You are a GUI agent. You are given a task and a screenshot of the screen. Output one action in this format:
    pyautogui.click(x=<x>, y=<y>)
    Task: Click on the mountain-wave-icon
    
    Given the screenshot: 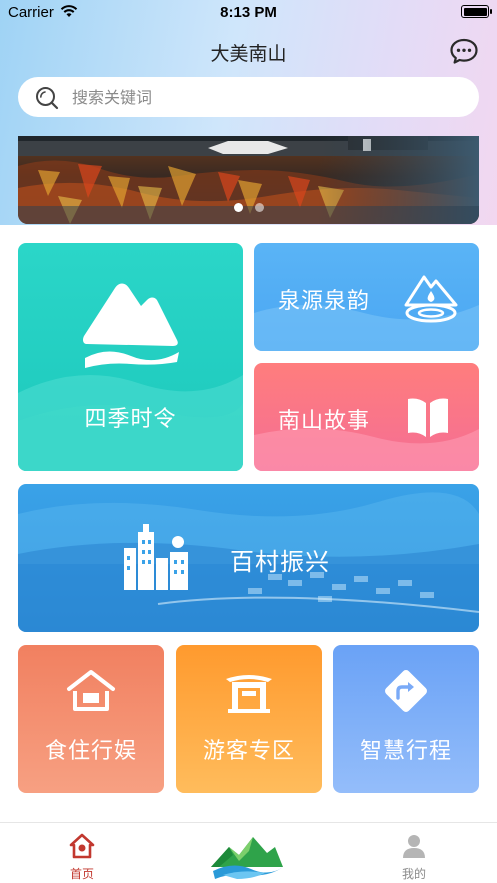 What is the action you would take?
    pyautogui.click(x=131, y=325)
    